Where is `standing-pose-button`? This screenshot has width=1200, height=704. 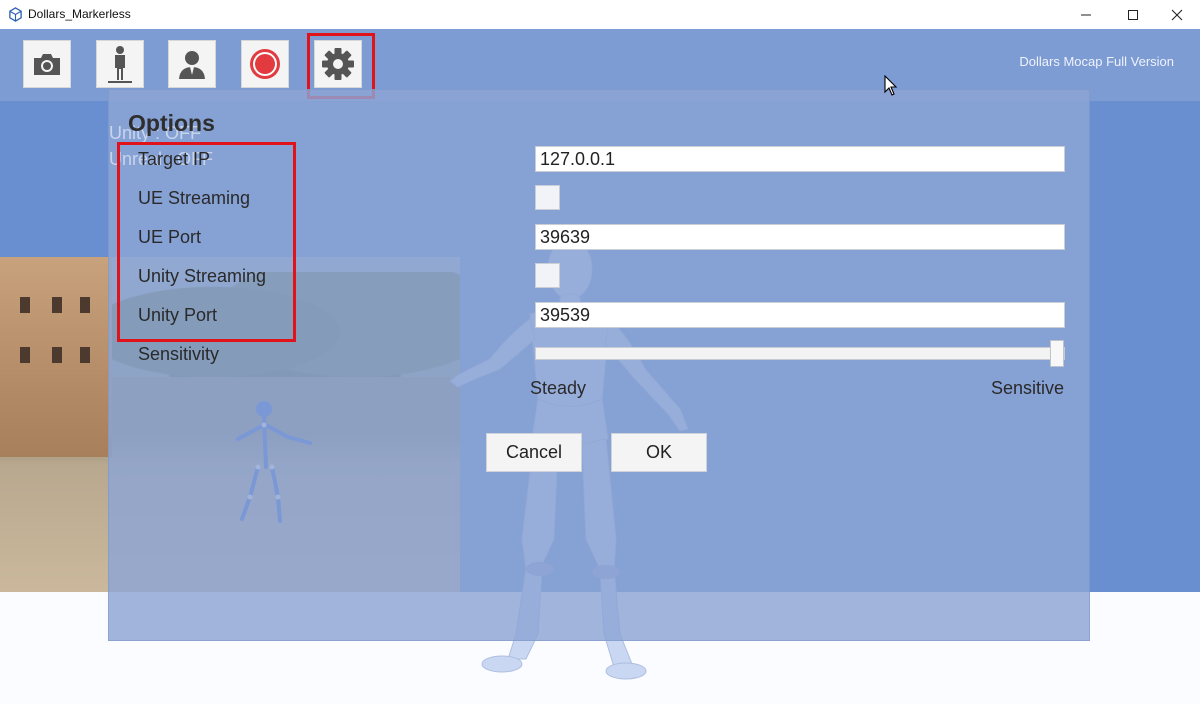 standing-pose-button is located at coordinates (120, 64).